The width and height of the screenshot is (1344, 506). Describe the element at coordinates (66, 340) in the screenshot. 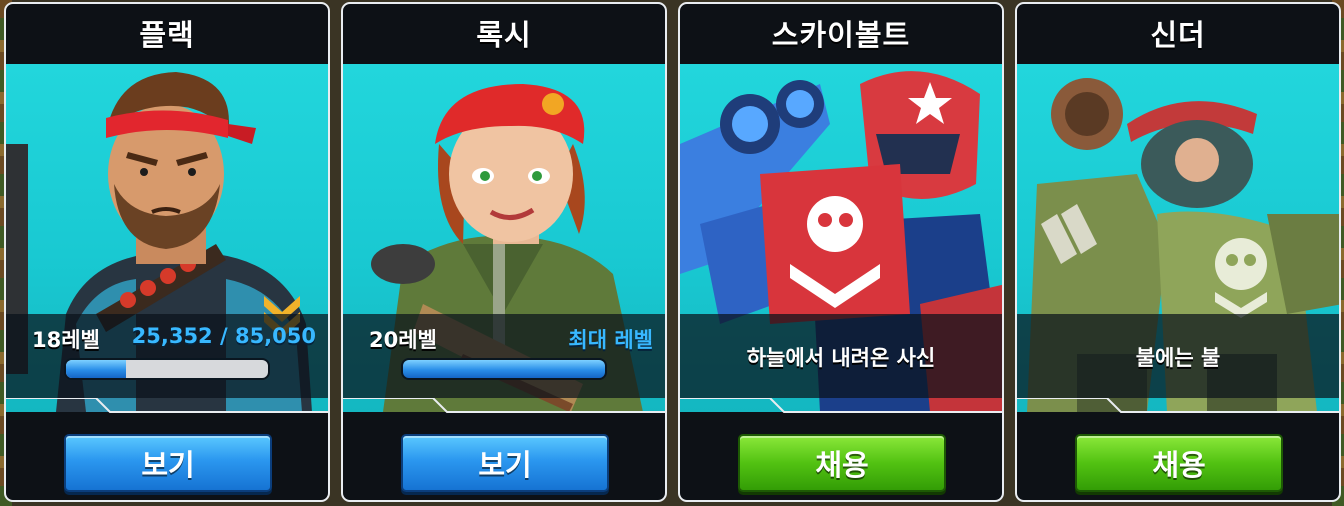

I see `level-label: 18레벨` at that location.